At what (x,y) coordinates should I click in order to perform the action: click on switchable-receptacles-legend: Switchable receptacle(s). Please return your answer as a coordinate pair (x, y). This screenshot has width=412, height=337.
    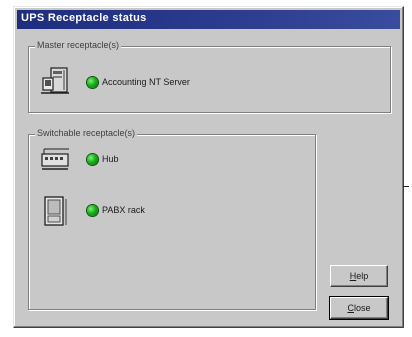
    Looking at the image, I should click on (86, 133).